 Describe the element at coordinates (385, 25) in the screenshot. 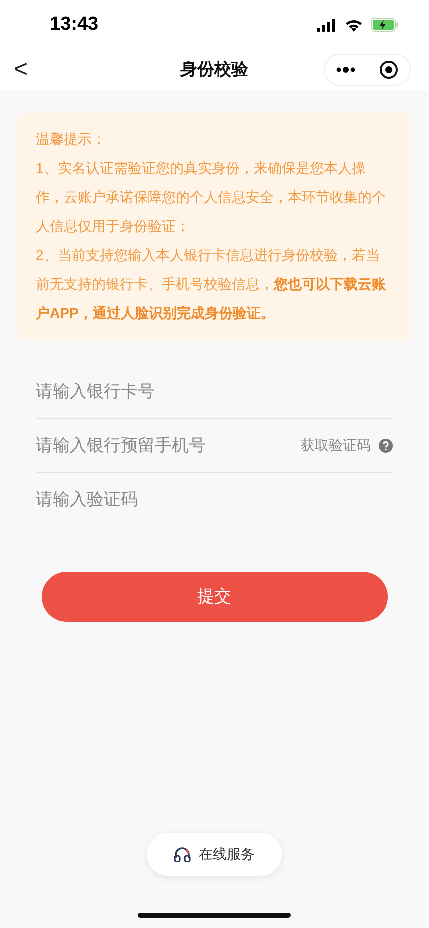

I see `battery-icon` at that location.